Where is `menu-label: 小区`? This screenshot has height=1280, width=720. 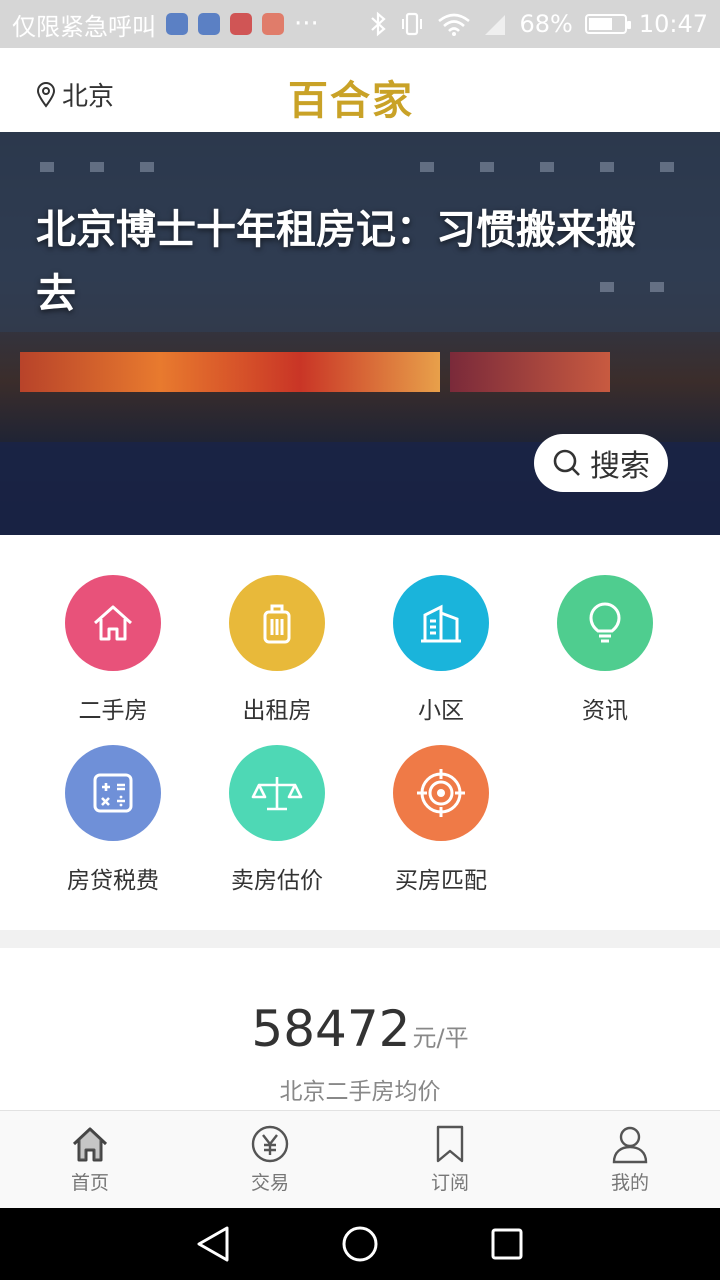
menu-label: 小区 is located at coordinates (441, 711).